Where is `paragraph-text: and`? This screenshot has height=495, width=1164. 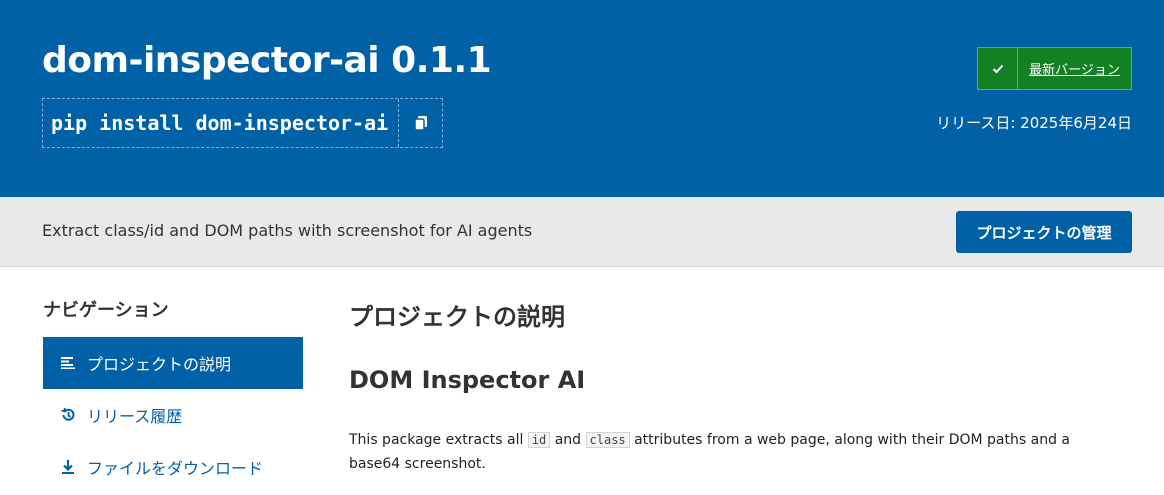
paragraph-text: and is located at coordinates (568, 440).